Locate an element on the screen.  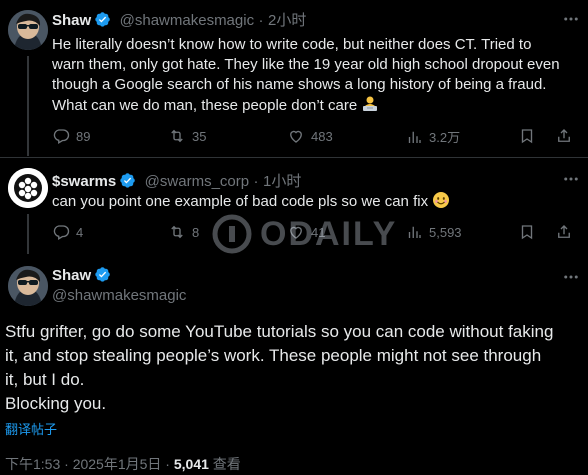
avatar-shaw is located at coordinates (28, 30).